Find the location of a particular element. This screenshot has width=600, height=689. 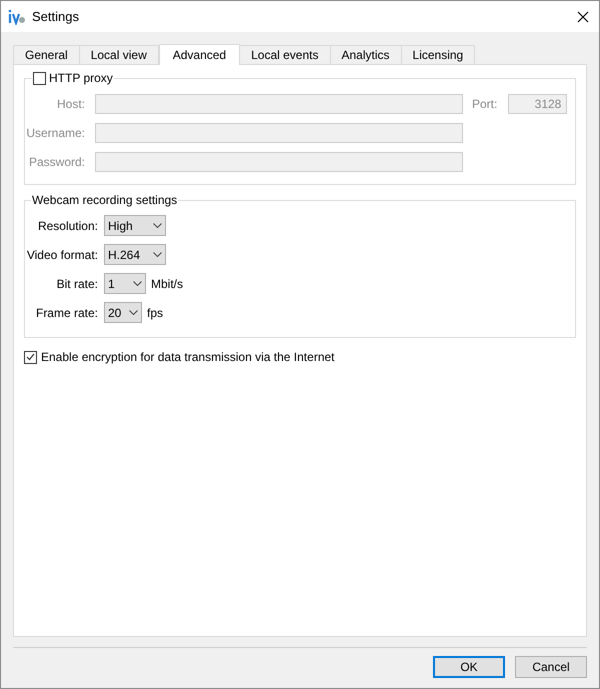

field-label: Port: is located at coordinates (485, 104).